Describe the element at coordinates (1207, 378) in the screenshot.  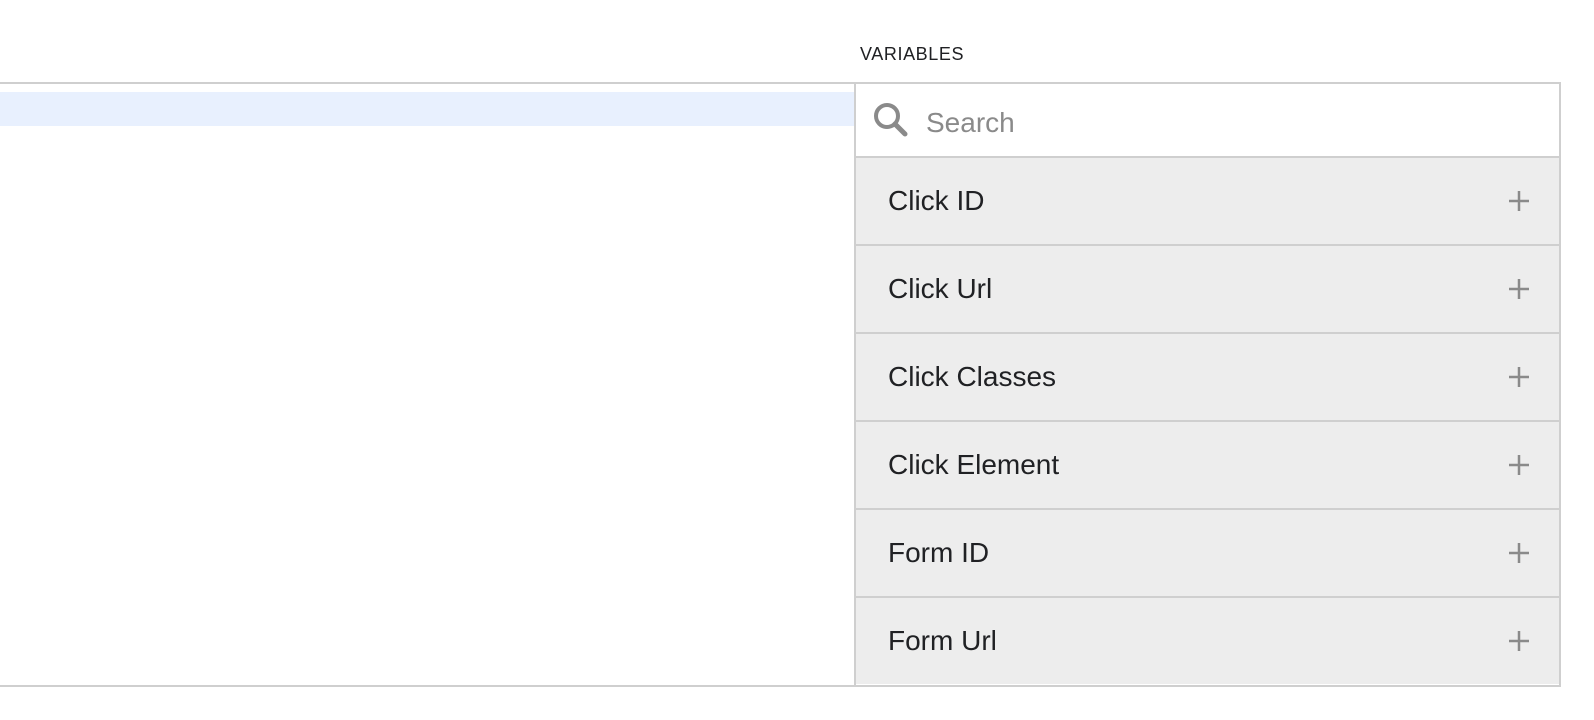
I see `variable-item-click-classes: Click Classes` at that location.